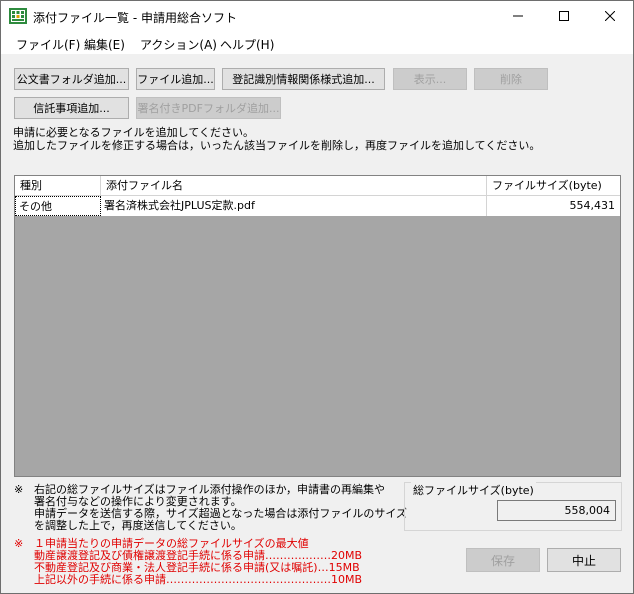 The height and width of the screenshot is (594, 634). Describe the element at coordinates (19, 543) in the screenshot. I see `red-note-mark: ※` at that location.